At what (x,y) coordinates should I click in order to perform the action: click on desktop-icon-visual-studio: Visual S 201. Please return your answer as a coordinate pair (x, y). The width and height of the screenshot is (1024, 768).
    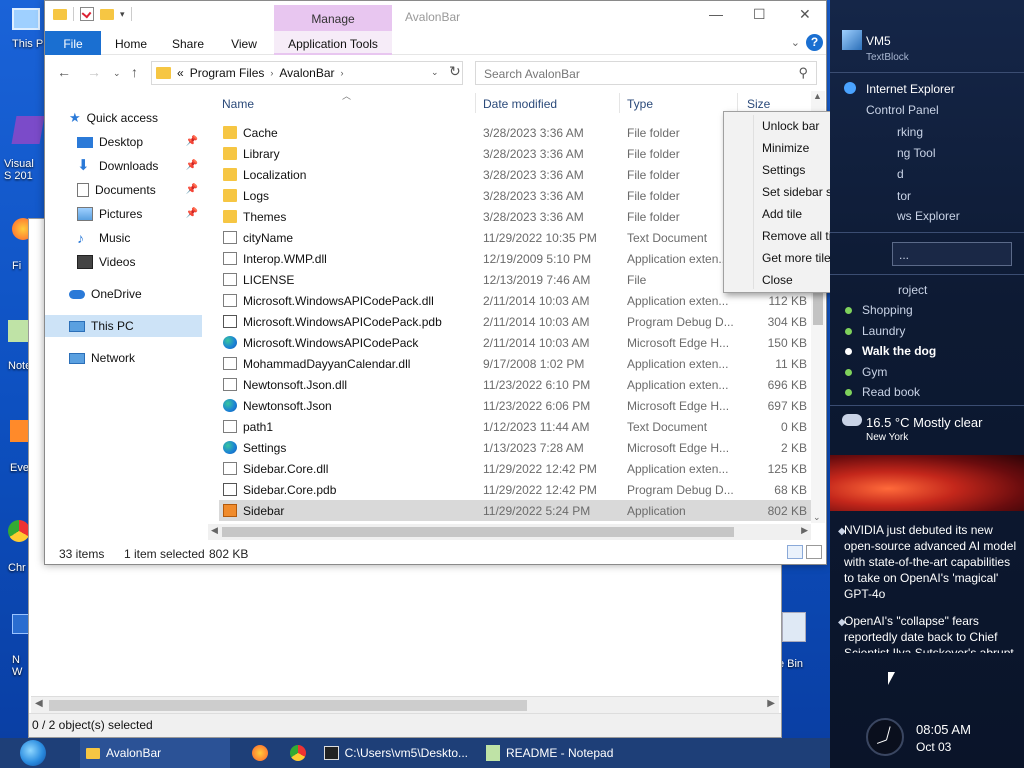
    Looking at the image, I should click on (24, 149).